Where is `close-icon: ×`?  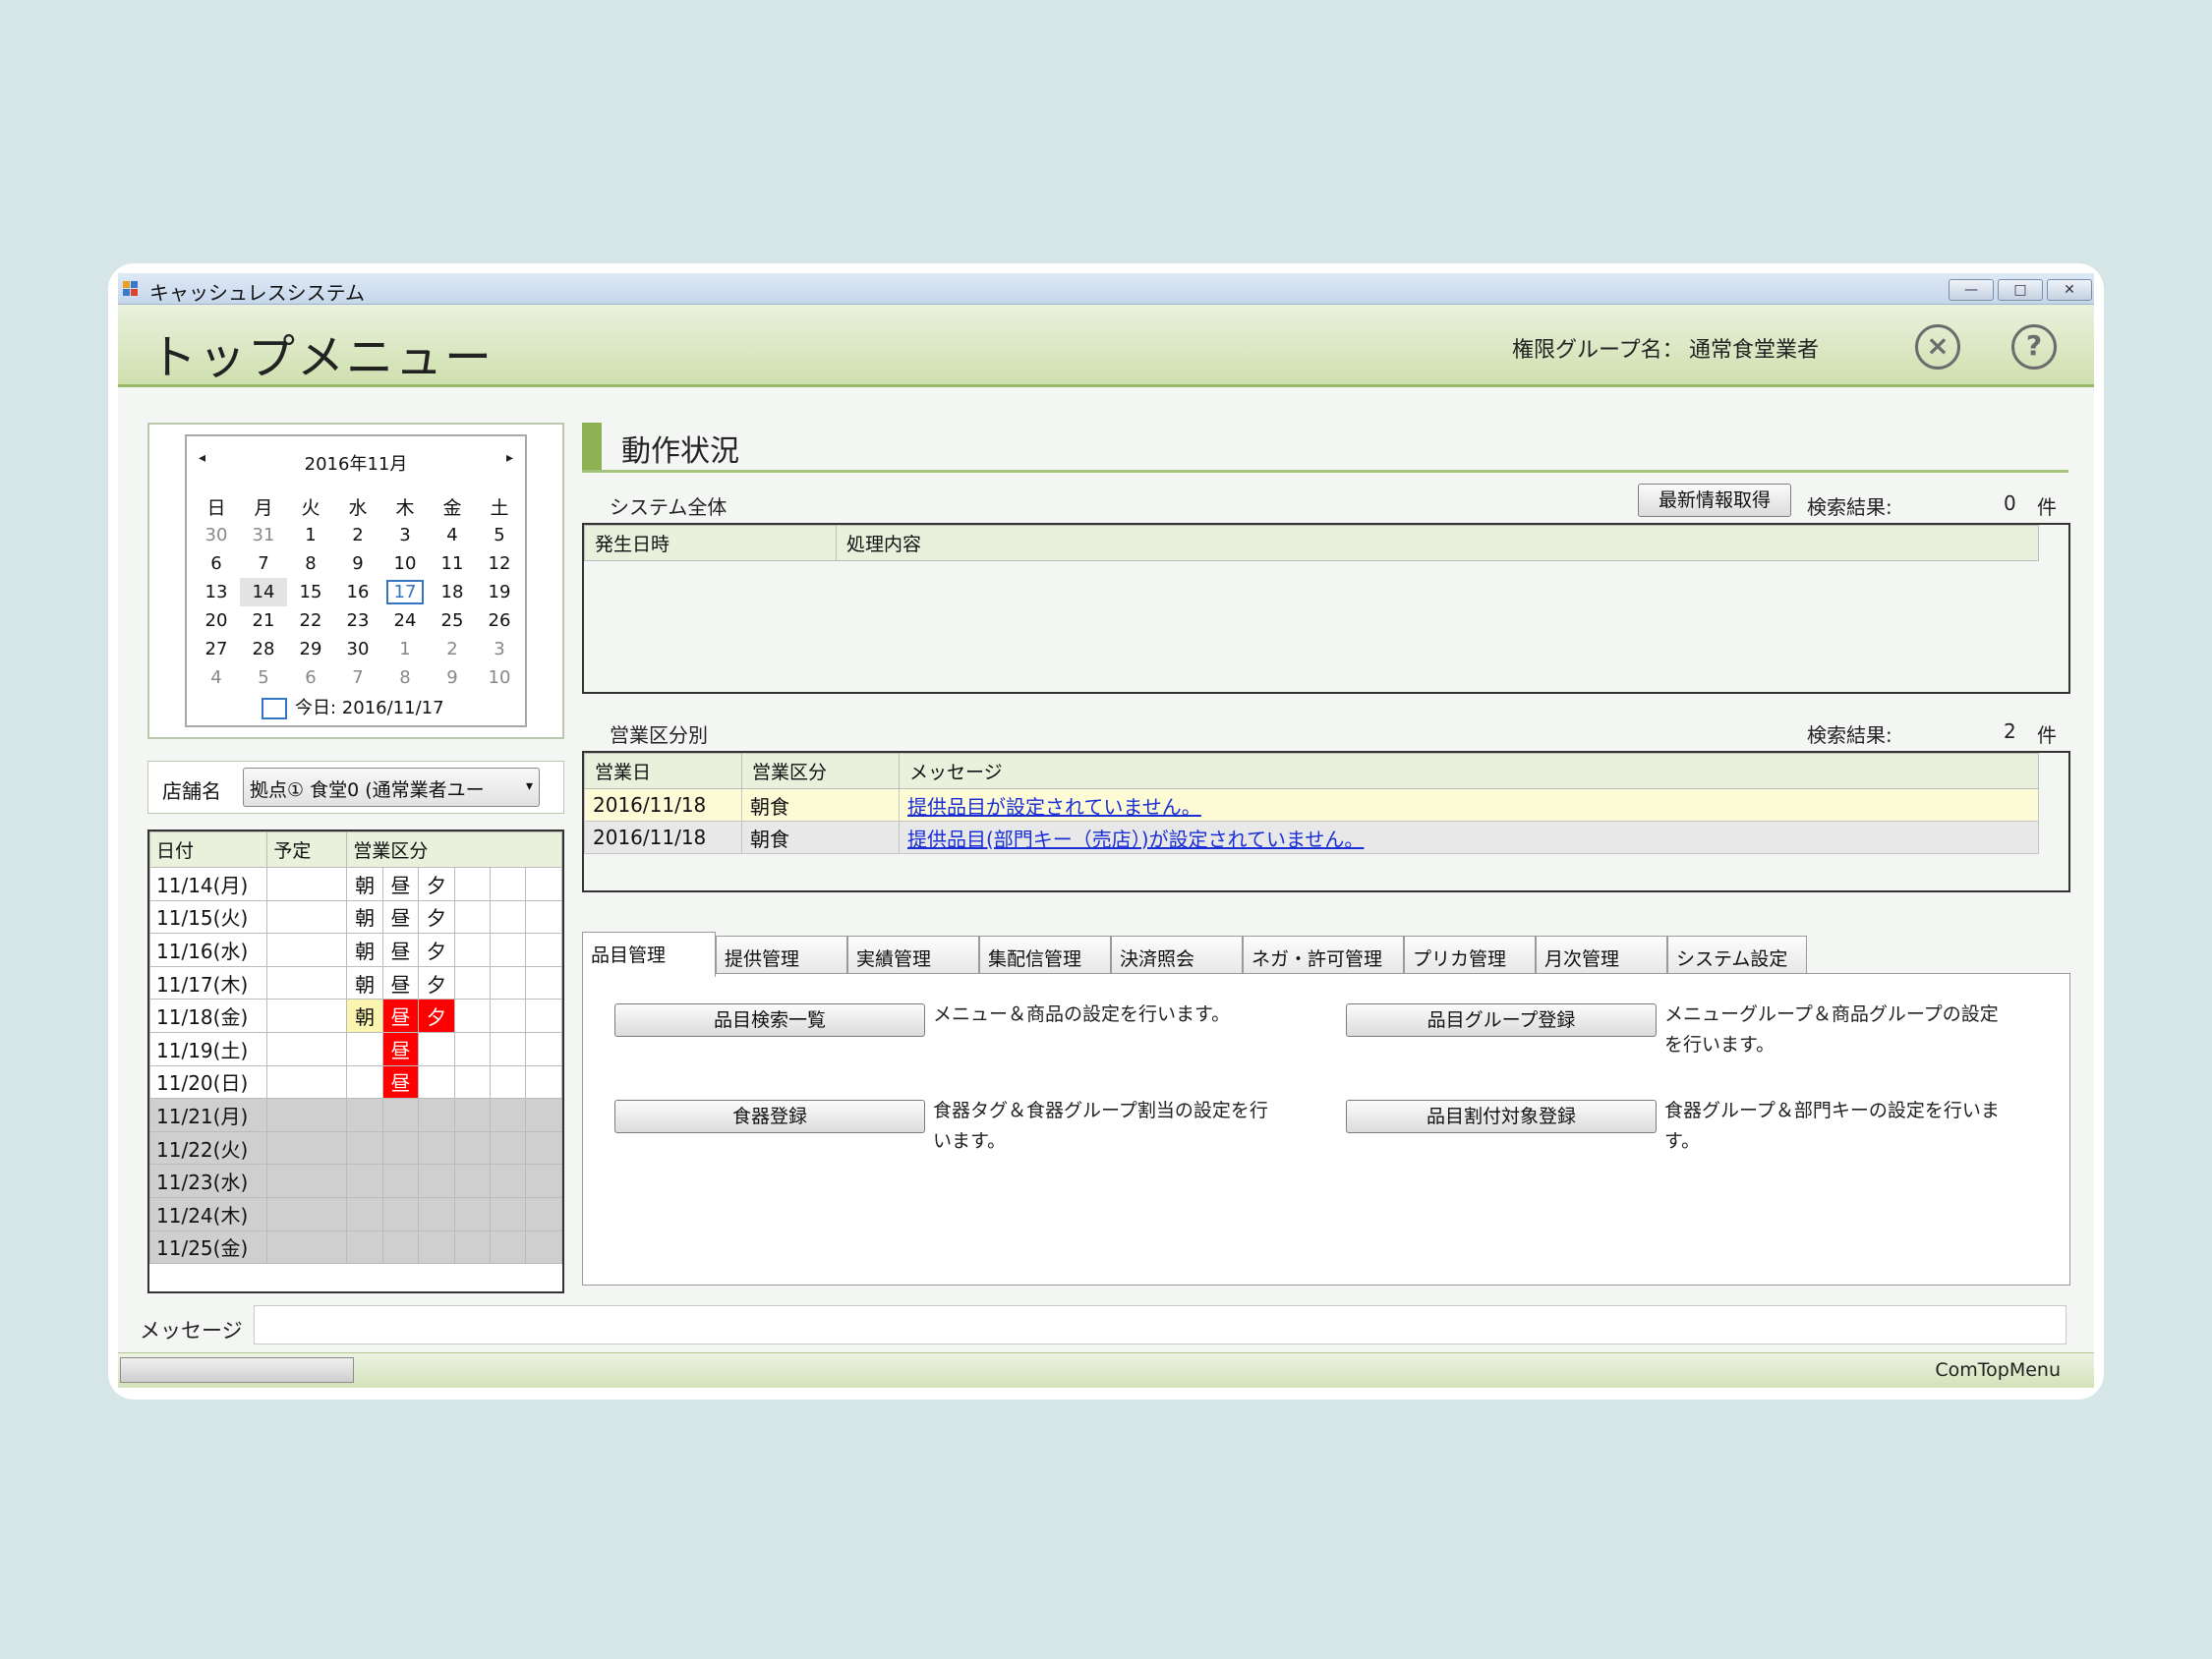
close-icon: × is located at coordinates (1938, 347).